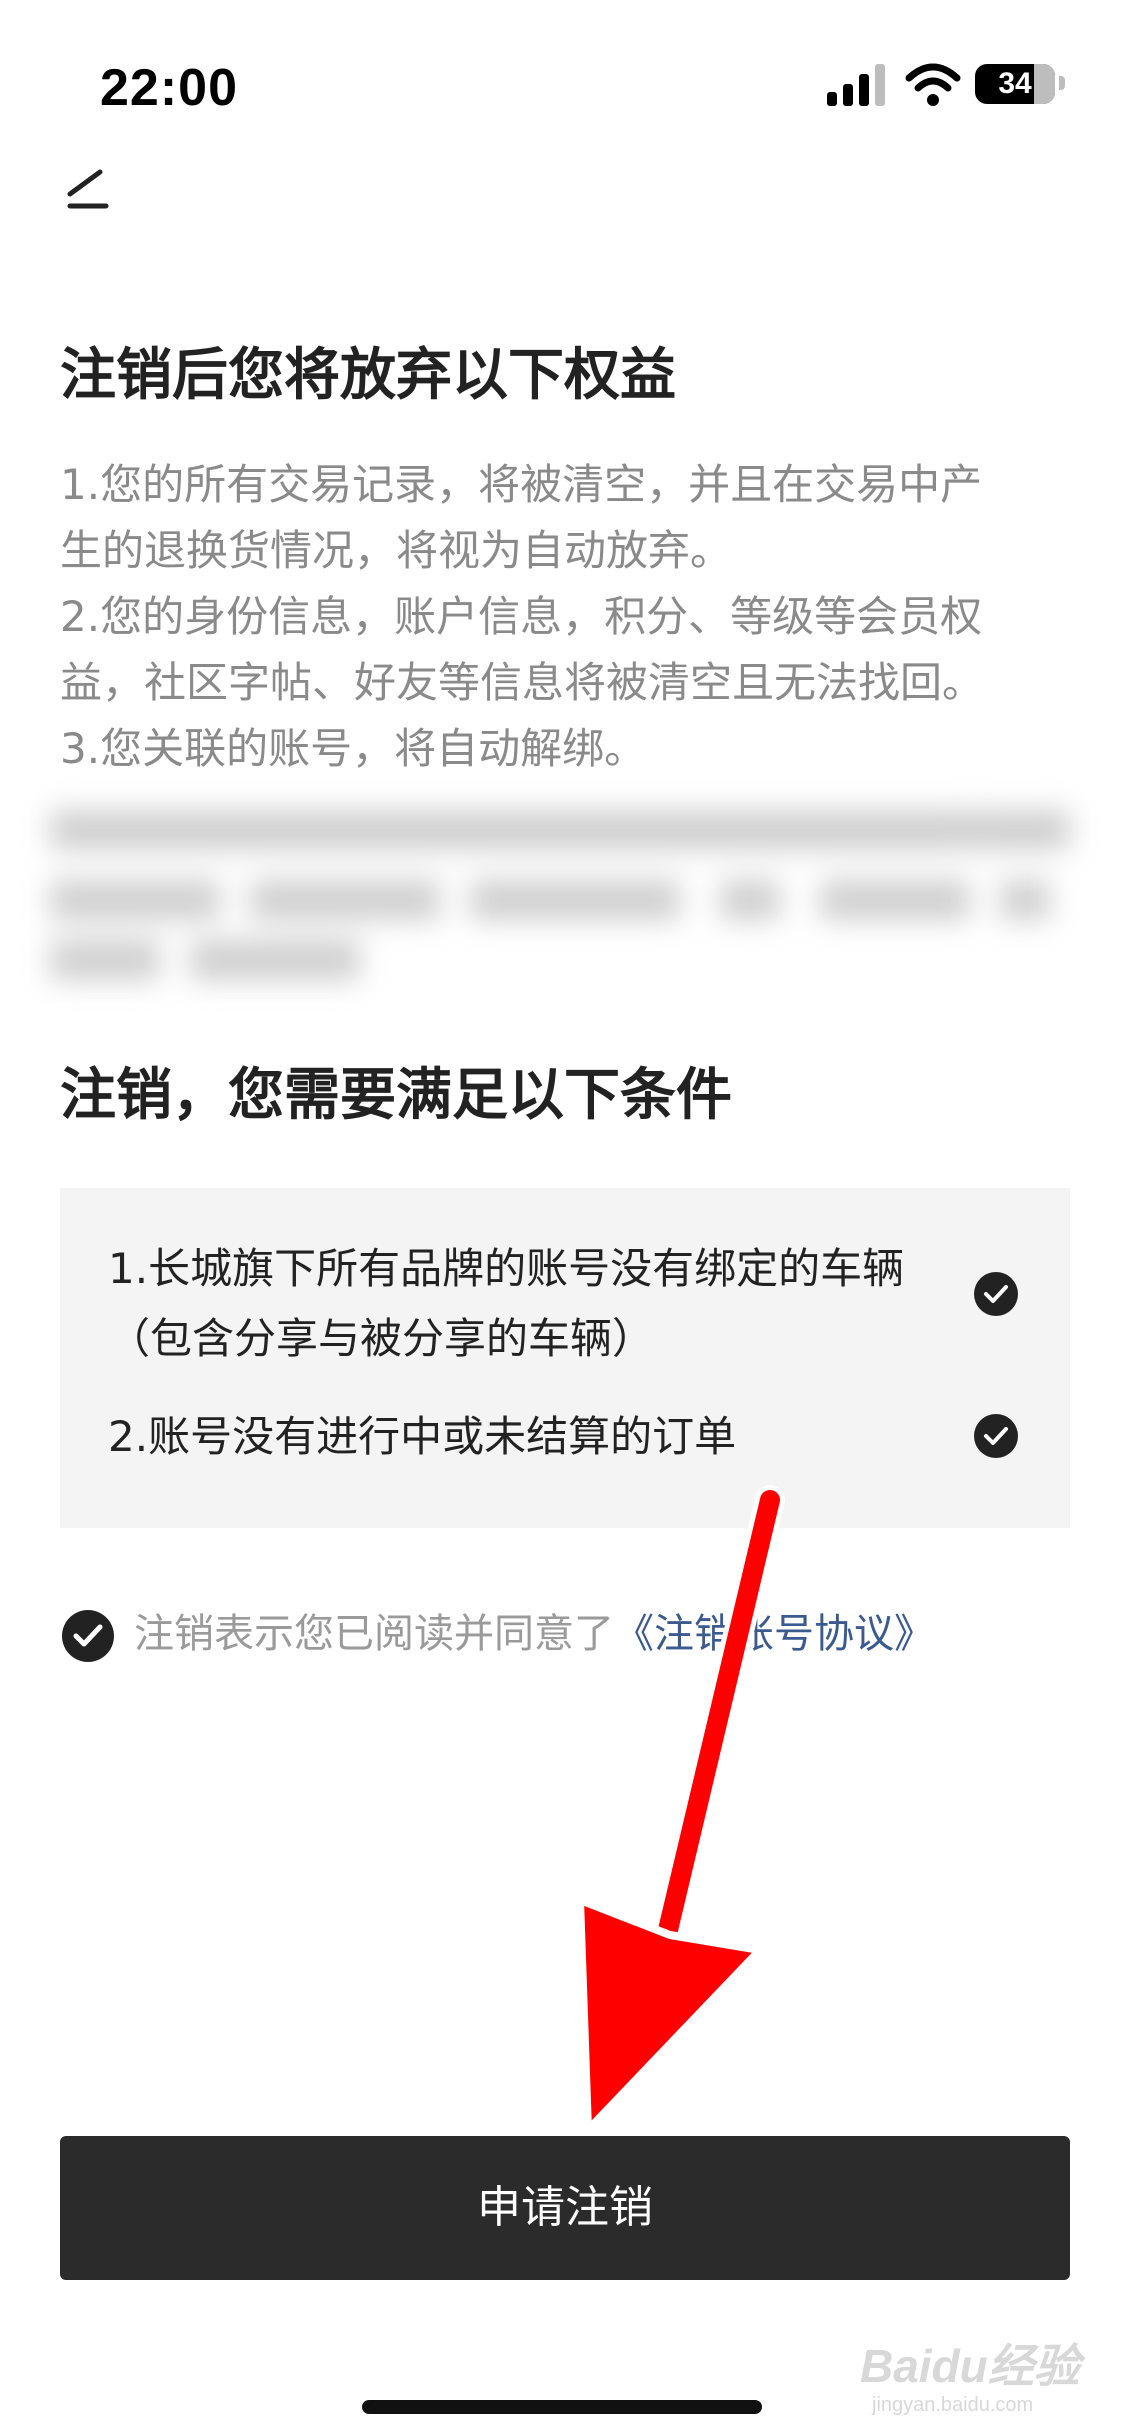 This screenshot has height=2436, width=1125. Describe the element at coordinates (933, 84) in the screenshot. I see `wifi-icon` at that location.